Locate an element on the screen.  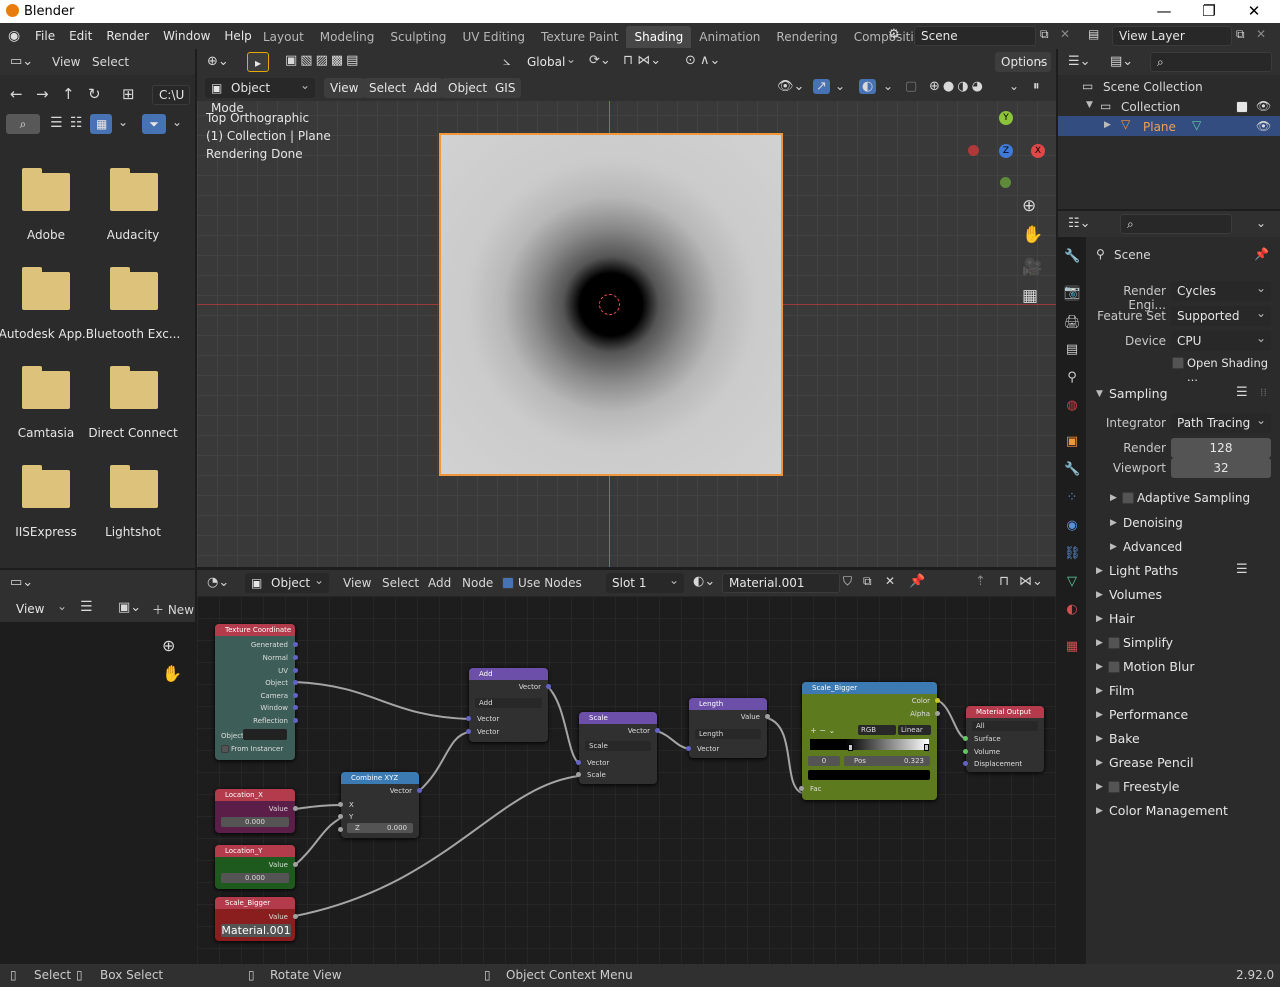
collection-exclude-checkbox is located at coordinates (1242, 107).